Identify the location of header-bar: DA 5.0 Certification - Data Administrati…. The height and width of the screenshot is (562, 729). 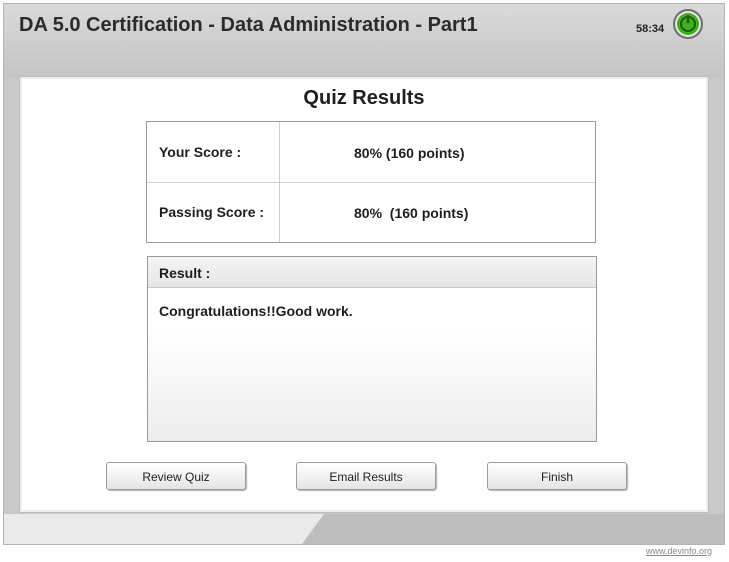
(364, 41).